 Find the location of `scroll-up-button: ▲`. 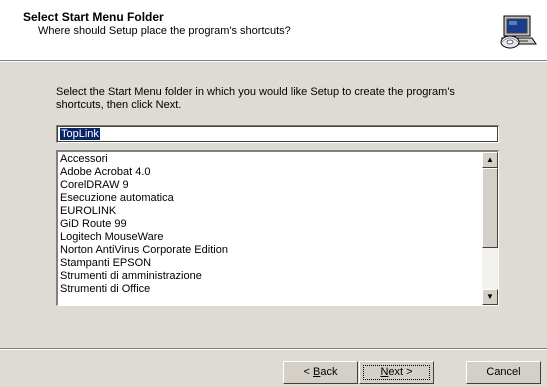

scroll-up-button: ▲ is located at coordinates (490, 160).